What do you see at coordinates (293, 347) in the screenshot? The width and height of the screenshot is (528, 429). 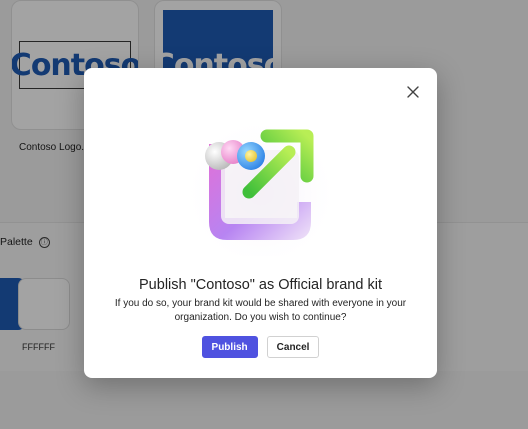 I see `cancel-button: Cancel` at bounding box center [293, 347].